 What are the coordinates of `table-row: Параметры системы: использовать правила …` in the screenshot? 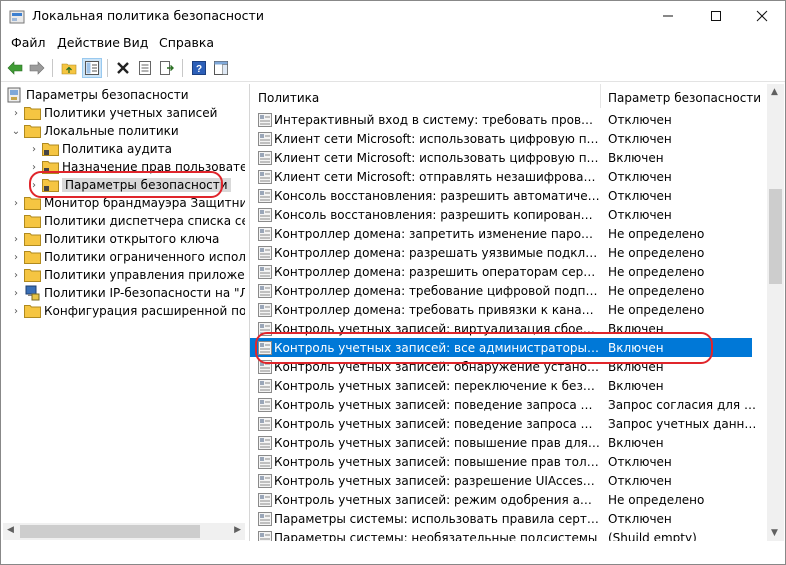 It's located at (509, 518).